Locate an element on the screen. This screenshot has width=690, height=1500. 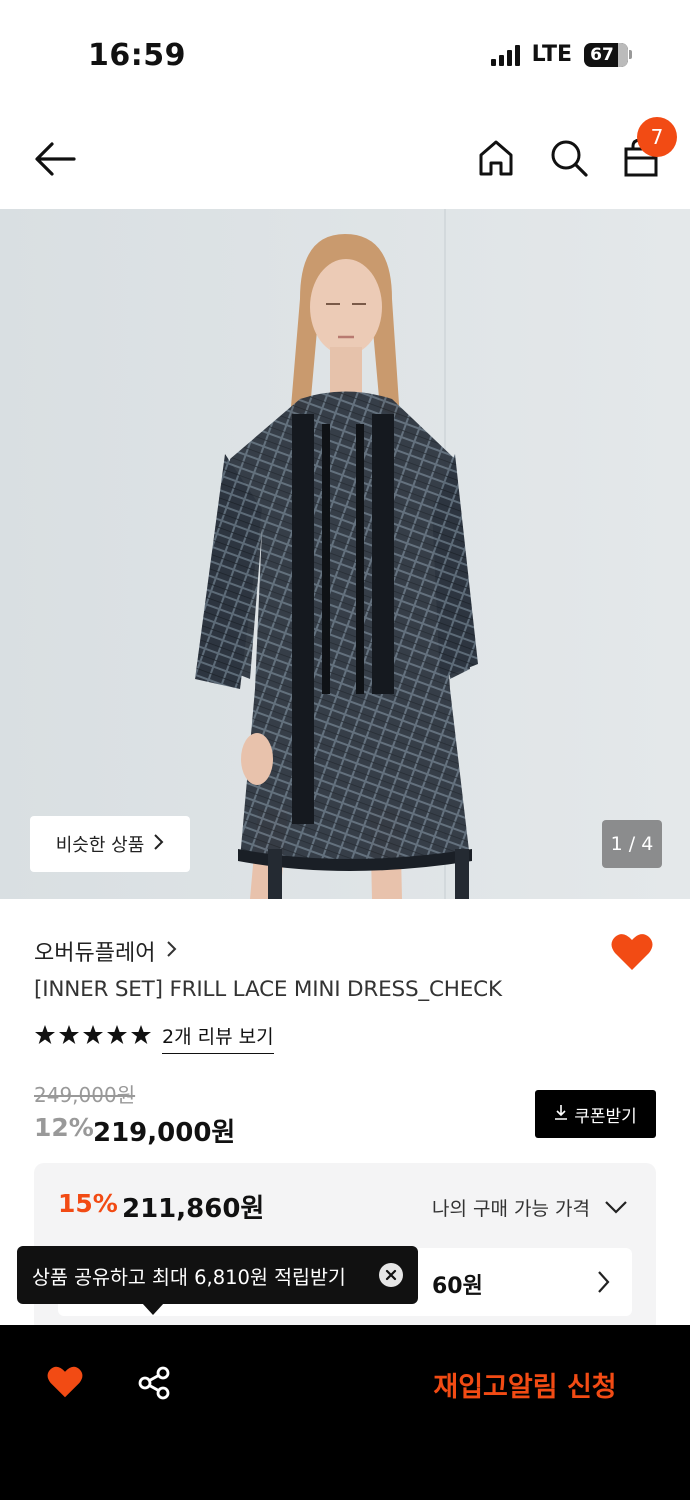
bottom-action-bar: 재입고알림 신청 is located at coordinates (345, 1412).